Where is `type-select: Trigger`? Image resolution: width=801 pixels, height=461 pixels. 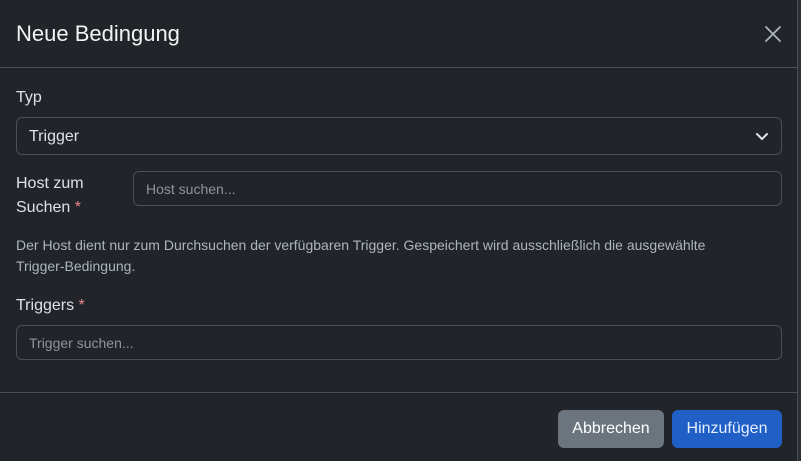 type-select: Trigger is located at coordinates (399, 136).